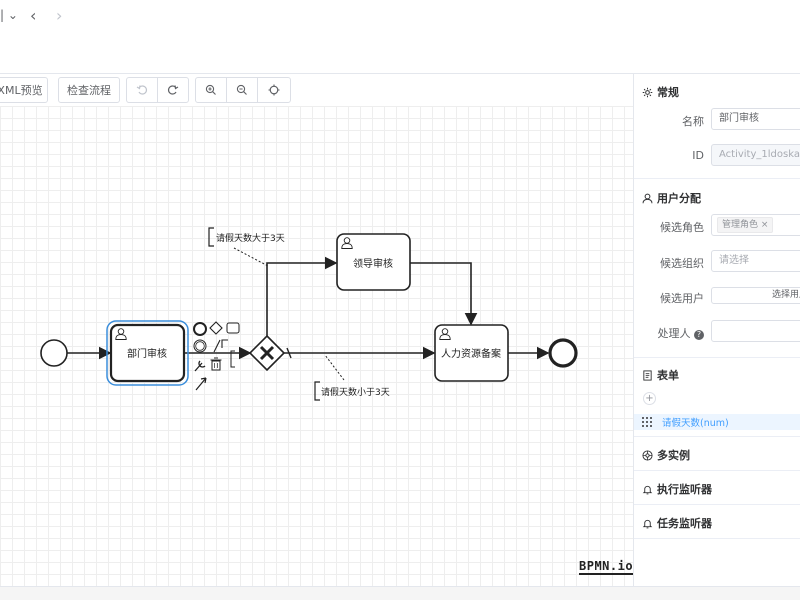 This screenshot has height=600, width=800. What do you see at coordinates (699, 335) in the screenshot?
I see `help-icon: ?` at bounding box center [699, 335].